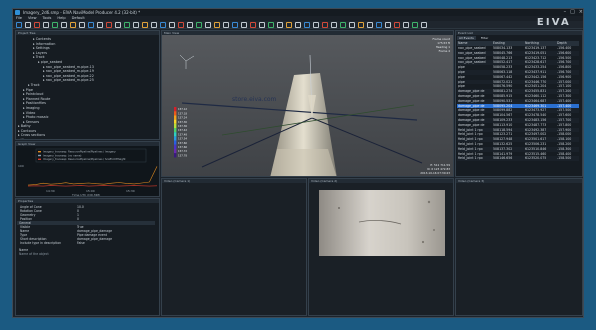 Image resolution: width=596 pixels, height=330 pixels. I want to click on video-frame, so click(386, 223).